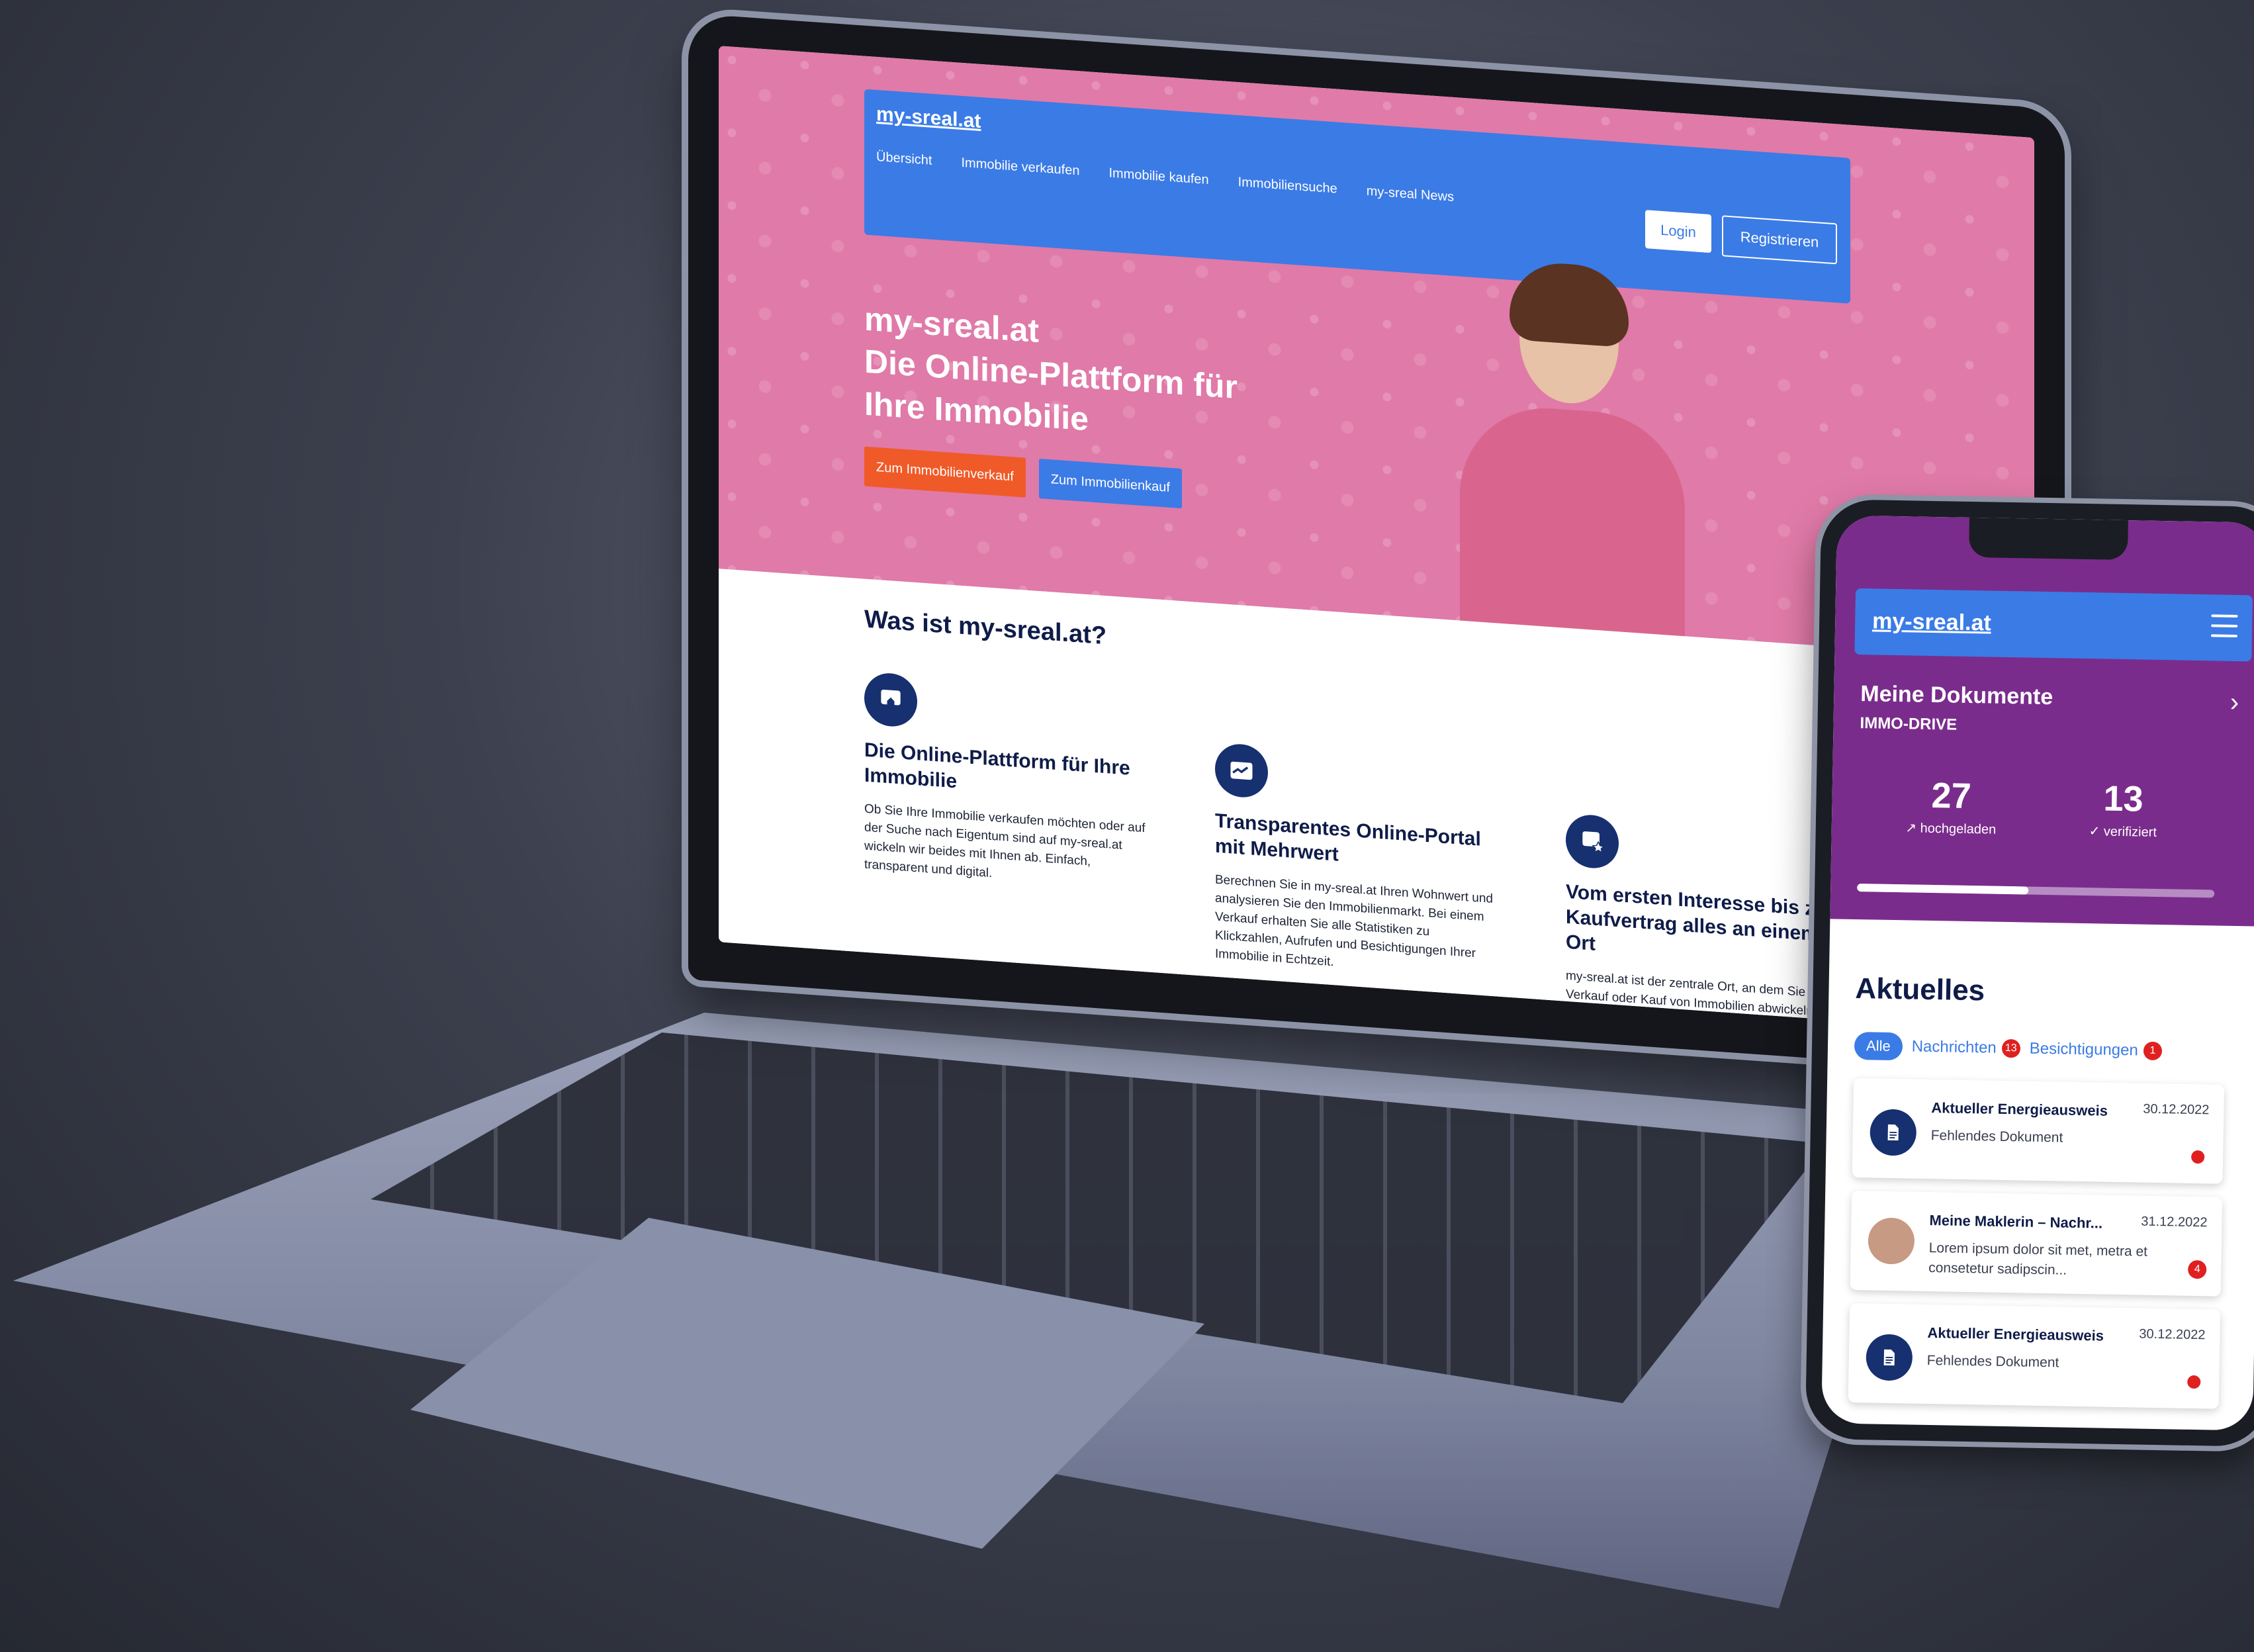 This screenshot has width=2254, height=1652. What do you see at coordinates (1110, 484) in the screenshot?
I see `buy-cta-button: Zum Immobilienkauf` at bounding box center [1110, 484].